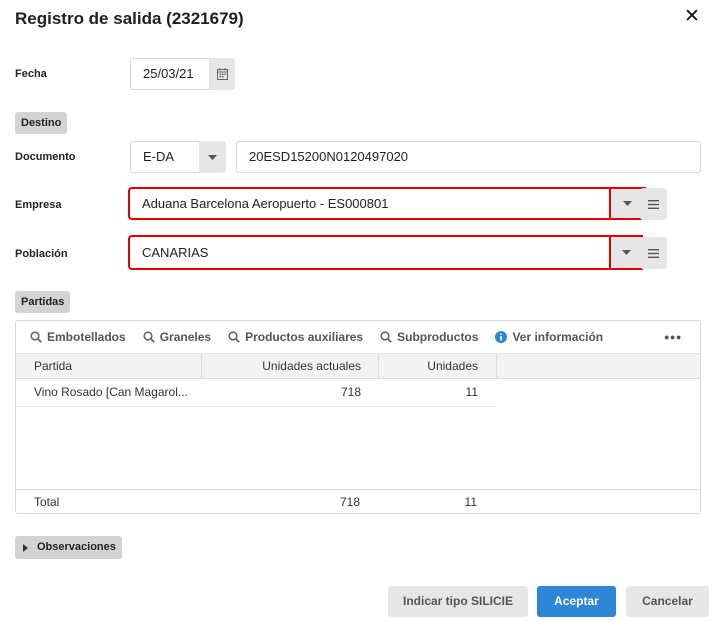 This screenshot has width=713, height=622. I want to click on productos-auxiliares-button: Productos auxiliares, so click(295, 337).